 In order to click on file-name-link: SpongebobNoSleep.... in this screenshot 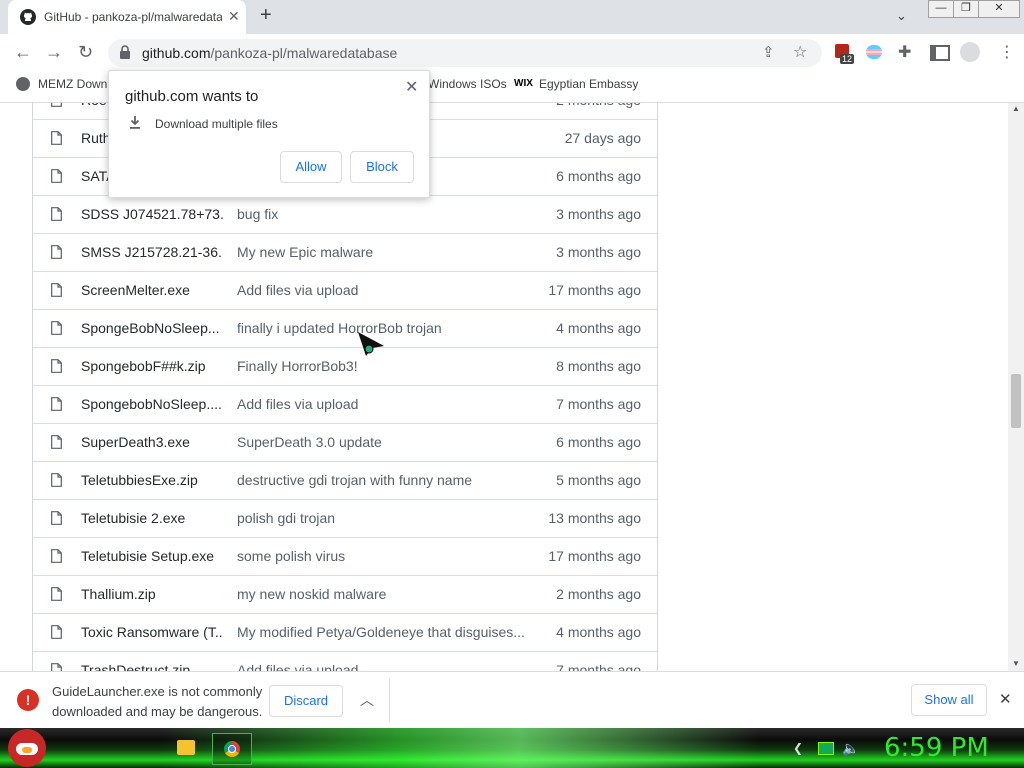, I will do `click(152, 404)`.